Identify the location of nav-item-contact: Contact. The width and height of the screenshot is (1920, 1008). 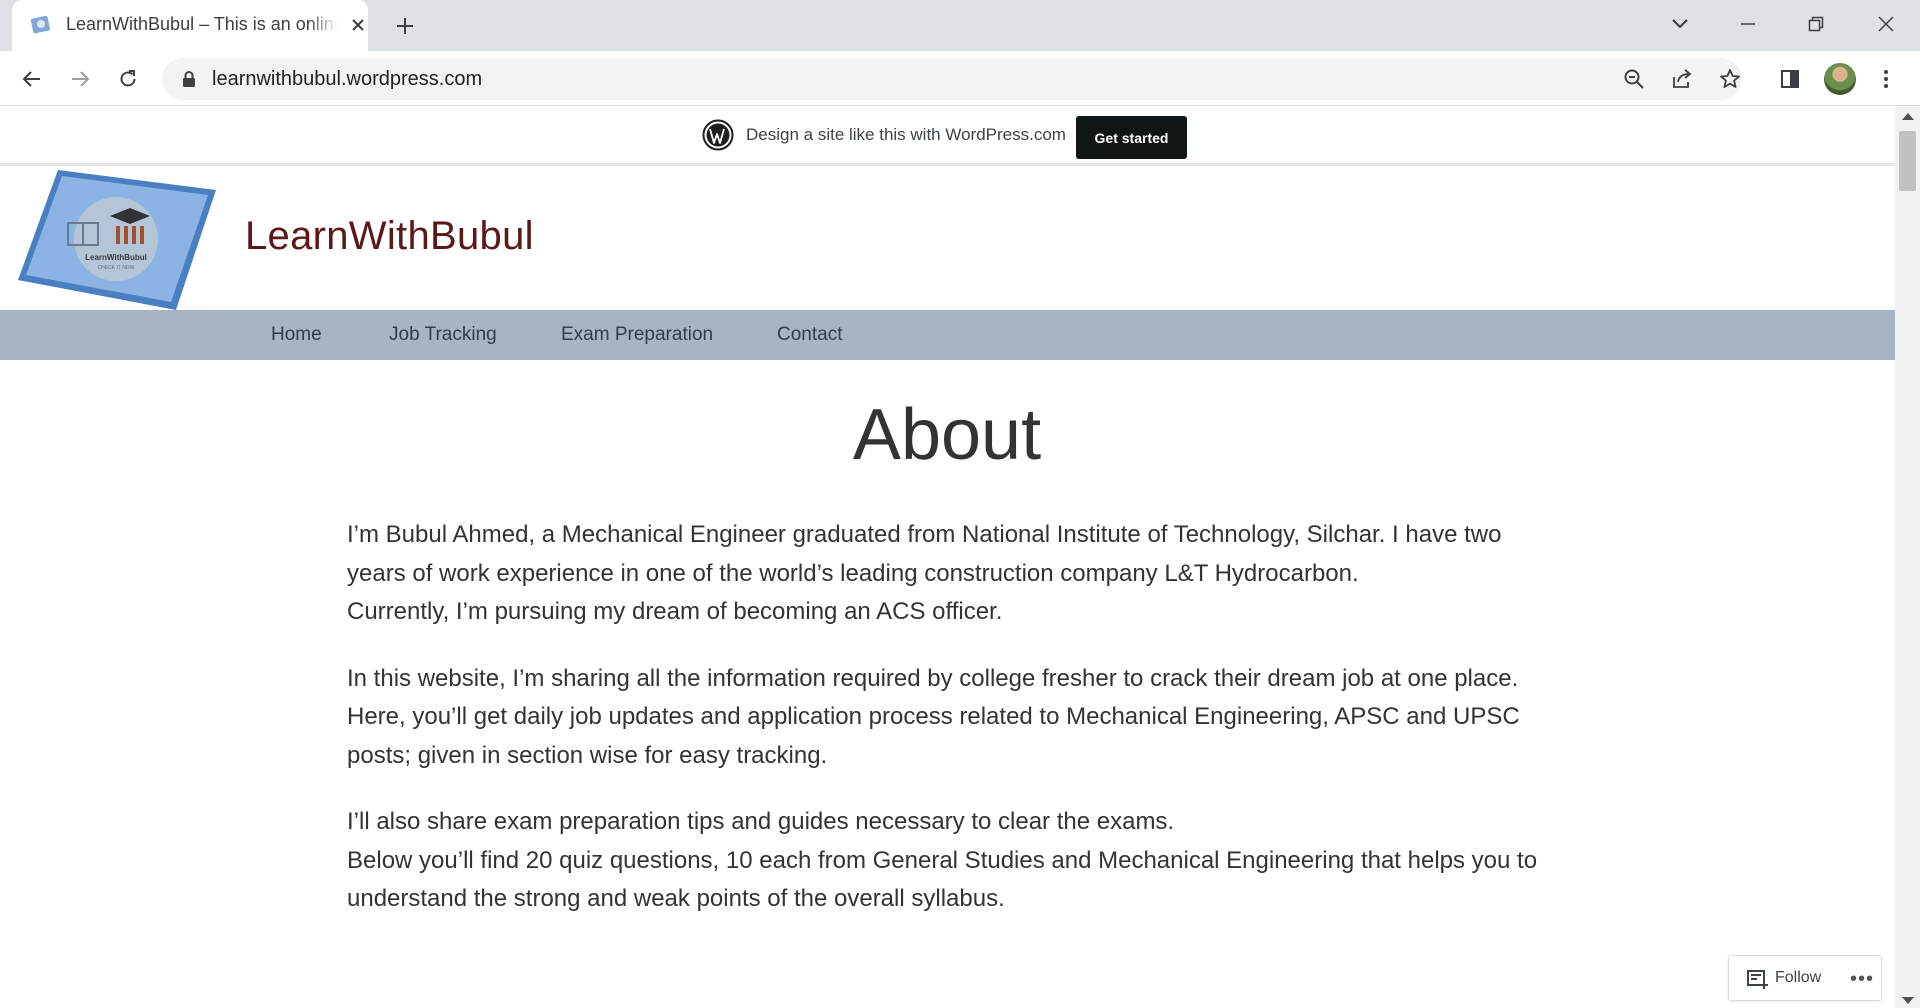
(809, 335).